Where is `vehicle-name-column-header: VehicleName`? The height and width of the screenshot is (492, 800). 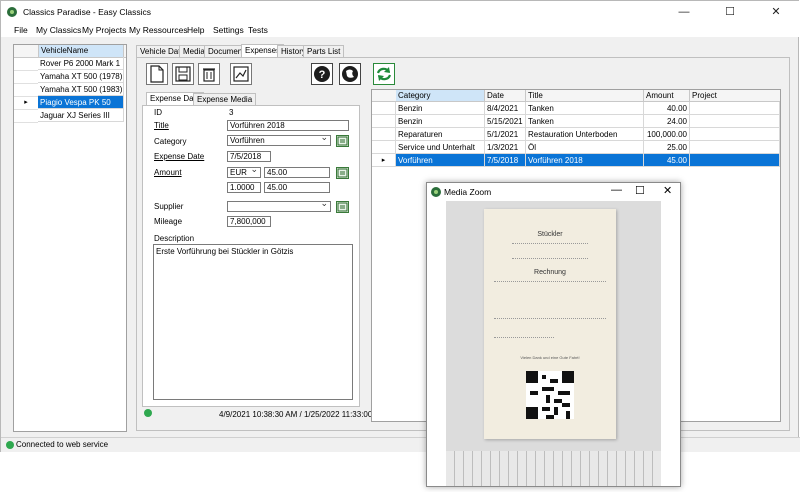
vehicle-name-column-header: VehicleName is located at coordinates (81, 51).